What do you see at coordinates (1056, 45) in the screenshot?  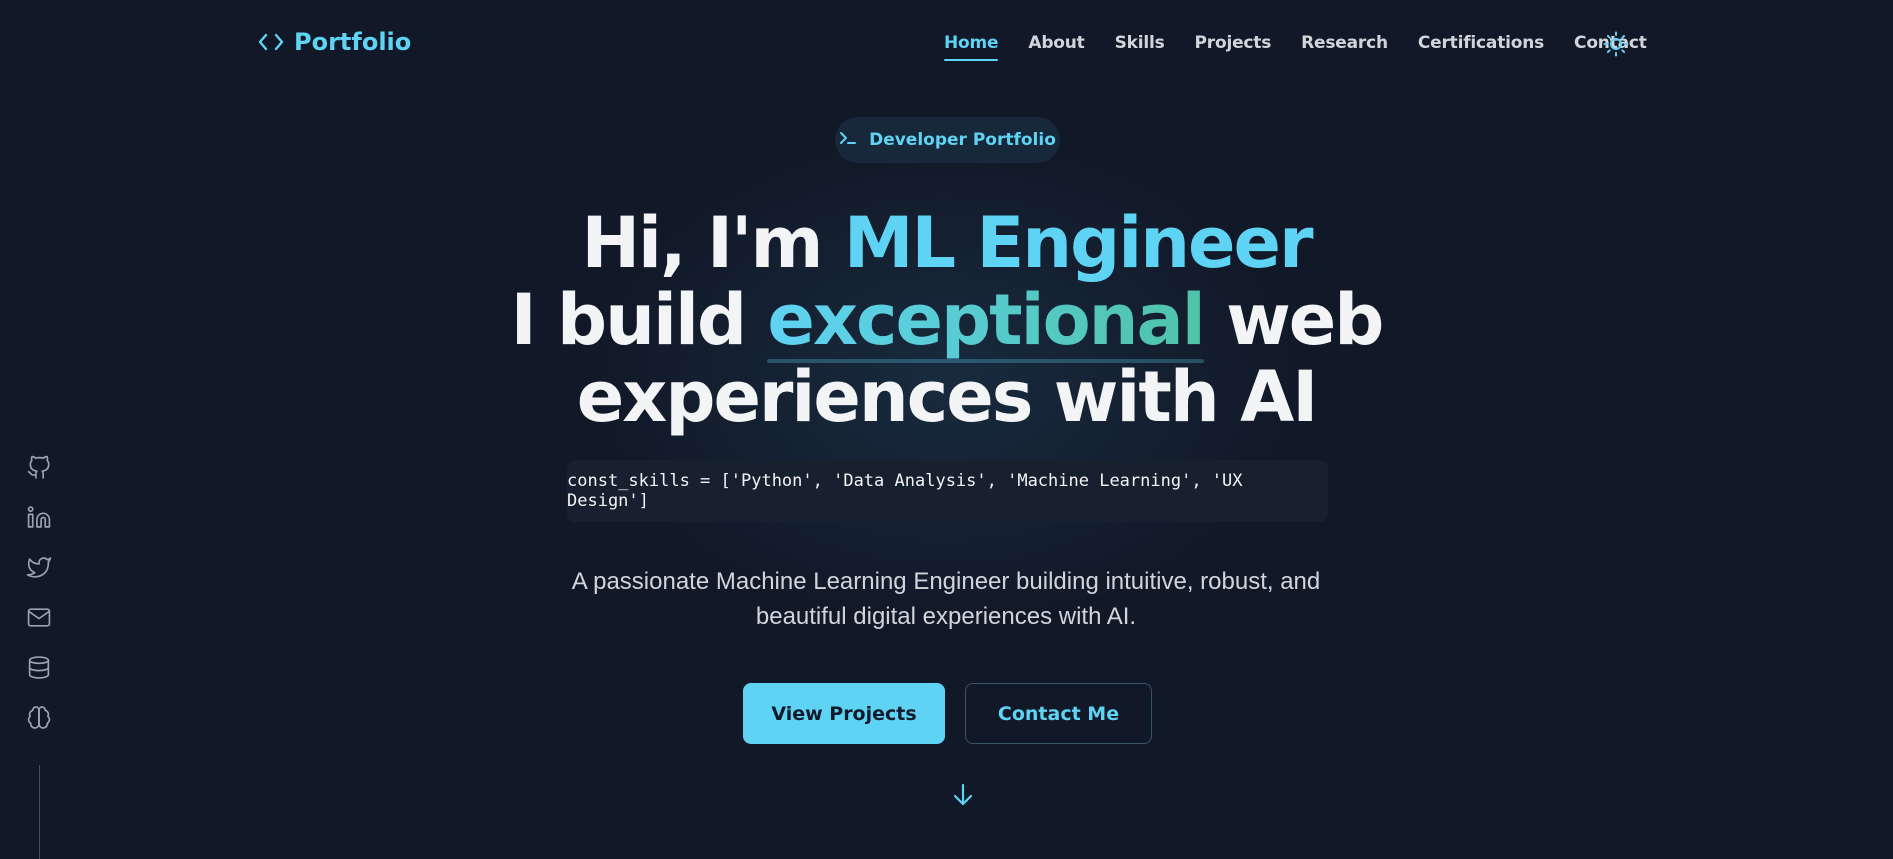 I see `nav-about: About` at bounding box center [1056, 45].